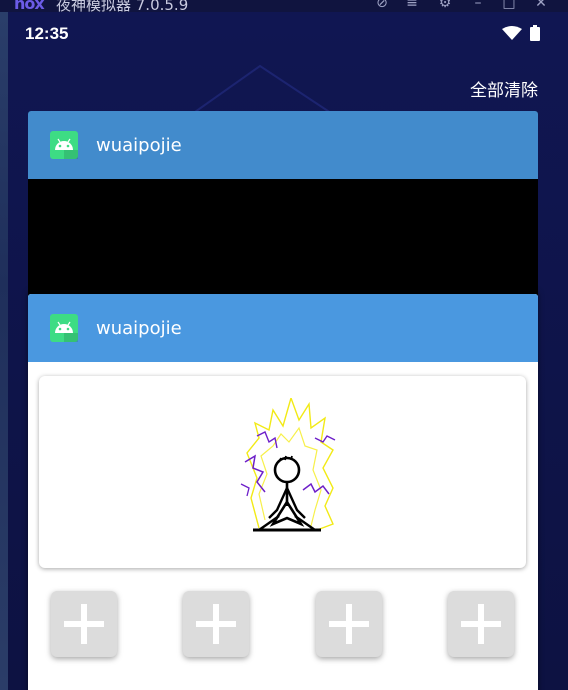 The height and width of the screenshot is (690, 568). What do you see at coordinates (382, 6) in the screenshot?
I see `help-icon: ⊘` at bounding box center [382, 6].